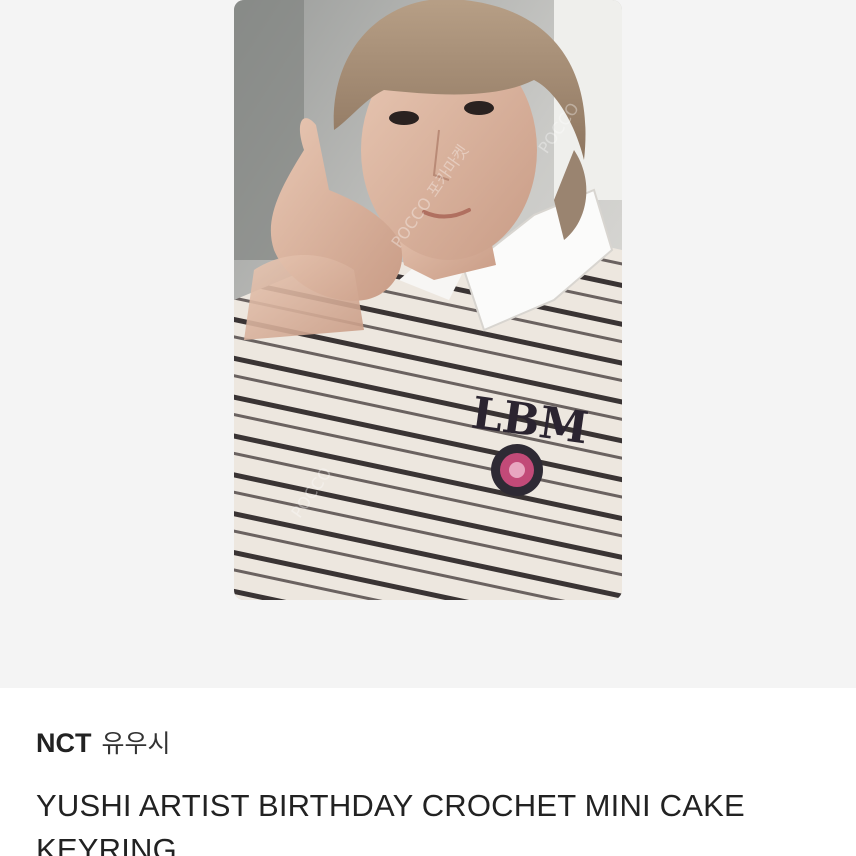  Describe the element at coordinates (64, 743) in the screenshot. I see `artist-group: NCT` at that location.